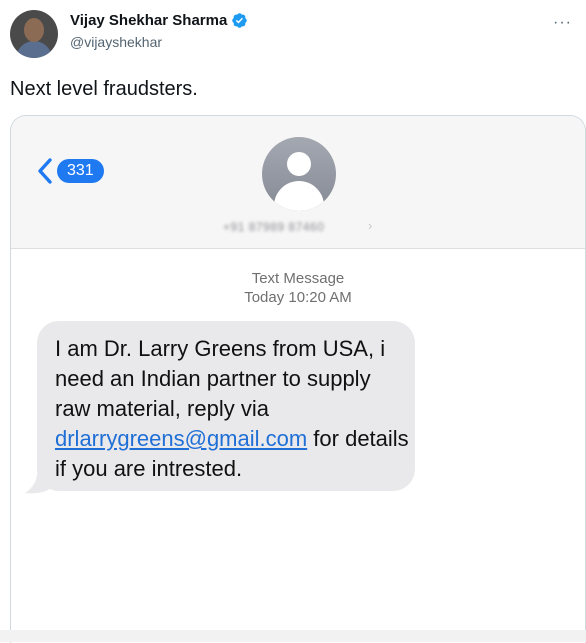 The height and width of the screenshot is (643, 586). What do you see at coordinates (298, 278) in the screenshot?
I see `message-type-label: Text Message` at bounding box center [298, 278].